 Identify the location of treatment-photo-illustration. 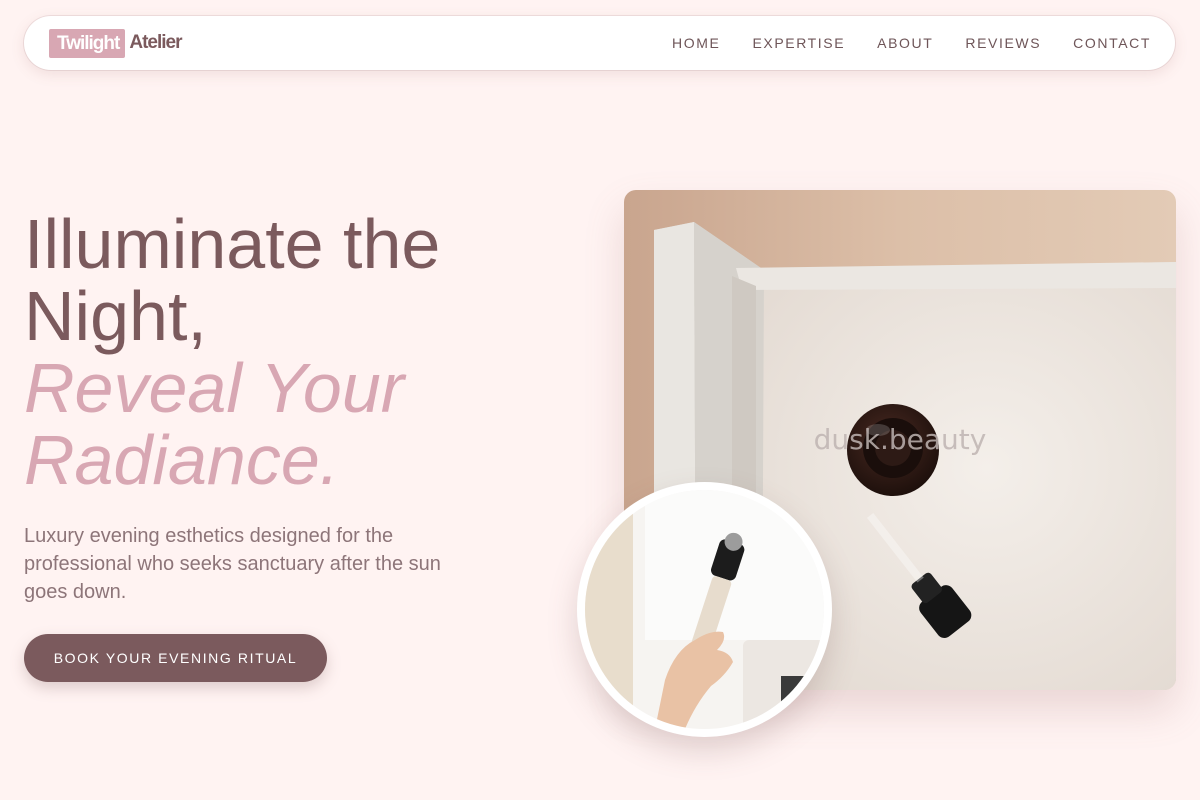
(704, 609).